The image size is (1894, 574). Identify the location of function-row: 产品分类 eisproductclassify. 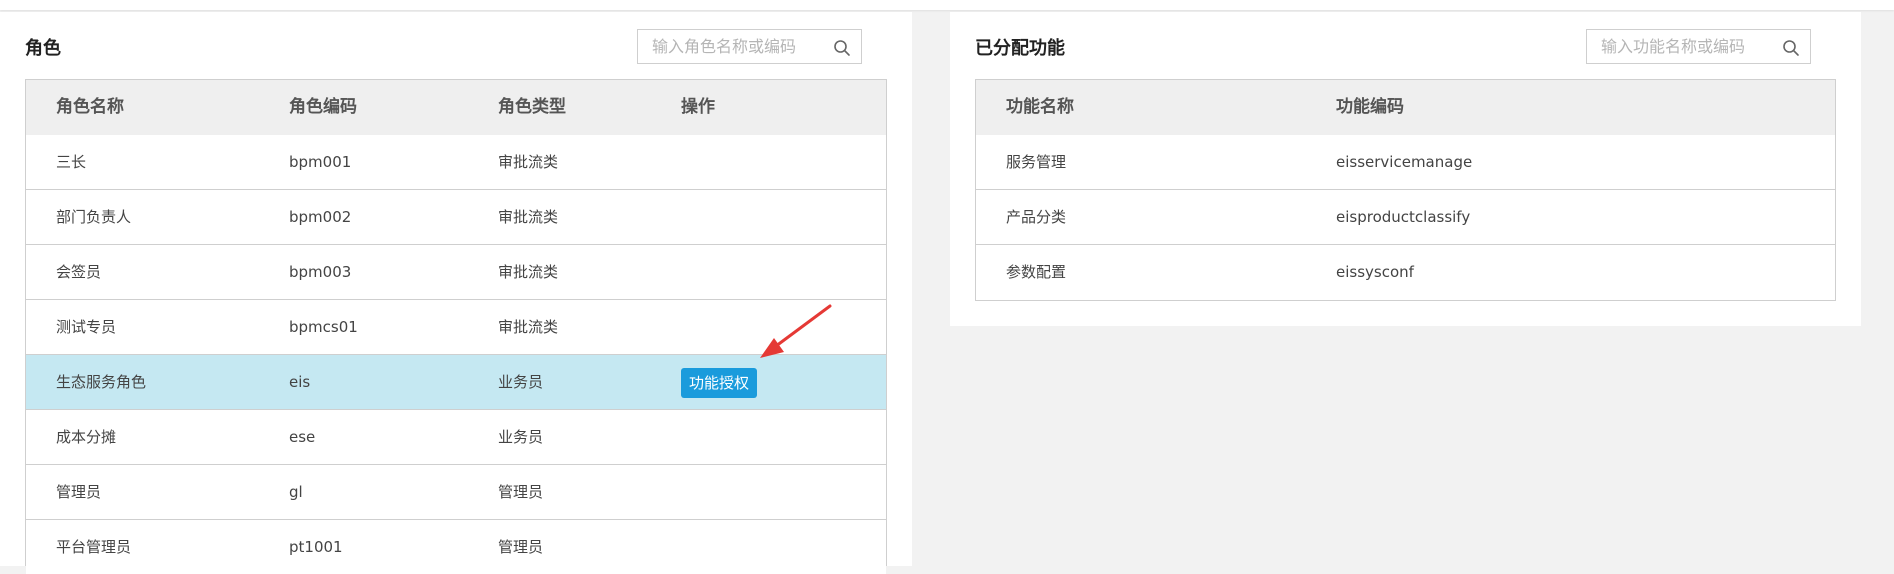
(1405, 217).